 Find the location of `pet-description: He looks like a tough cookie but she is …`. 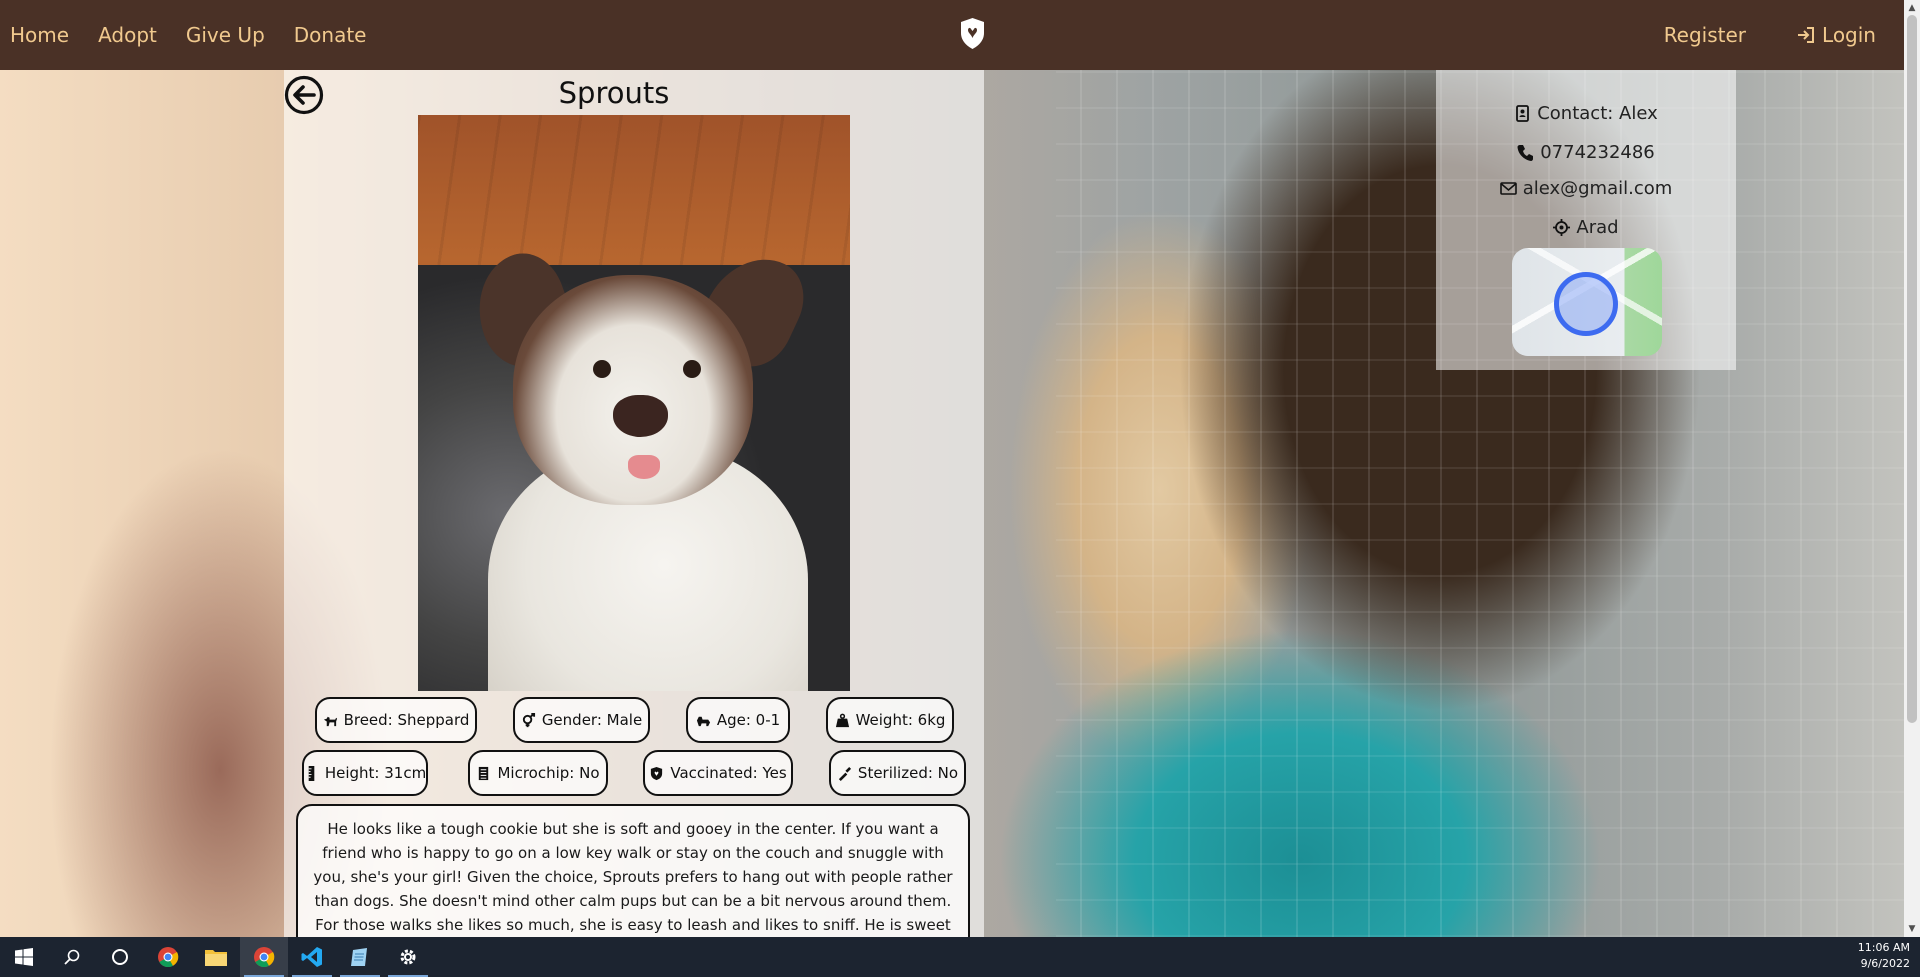

pet-description: He looks like a tough cookie but she is … is located at coordinates (633, 870).